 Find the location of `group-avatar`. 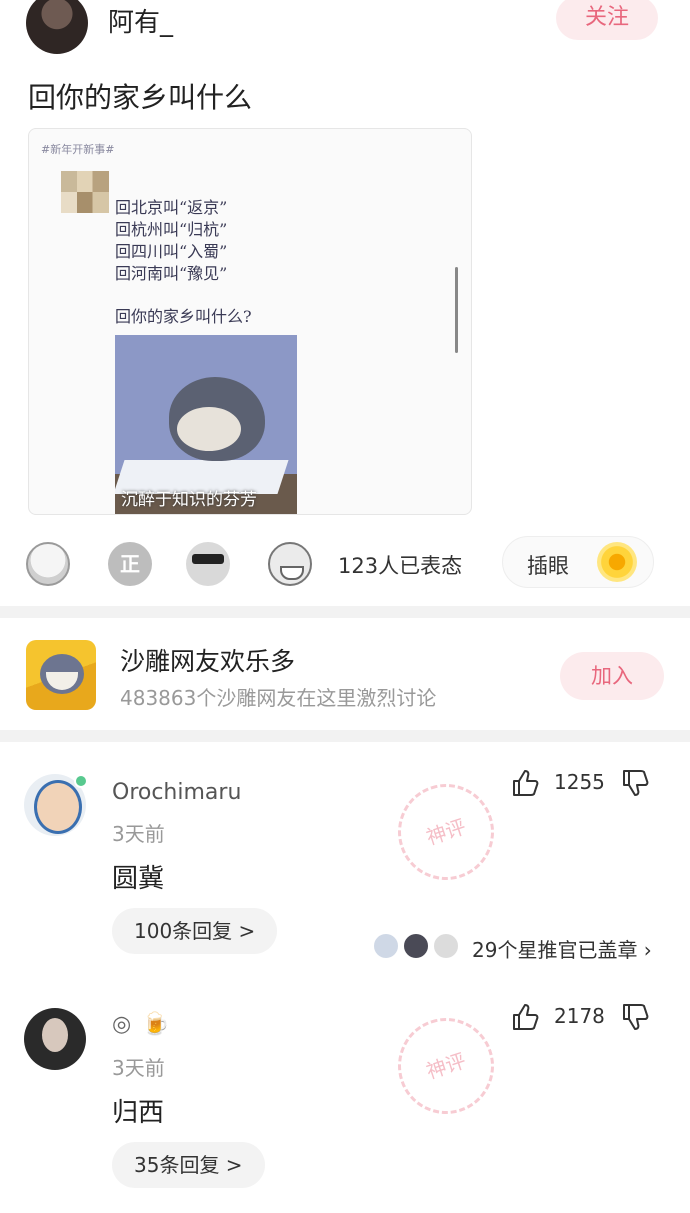

group-avatar is located at coordinates (61, 675).